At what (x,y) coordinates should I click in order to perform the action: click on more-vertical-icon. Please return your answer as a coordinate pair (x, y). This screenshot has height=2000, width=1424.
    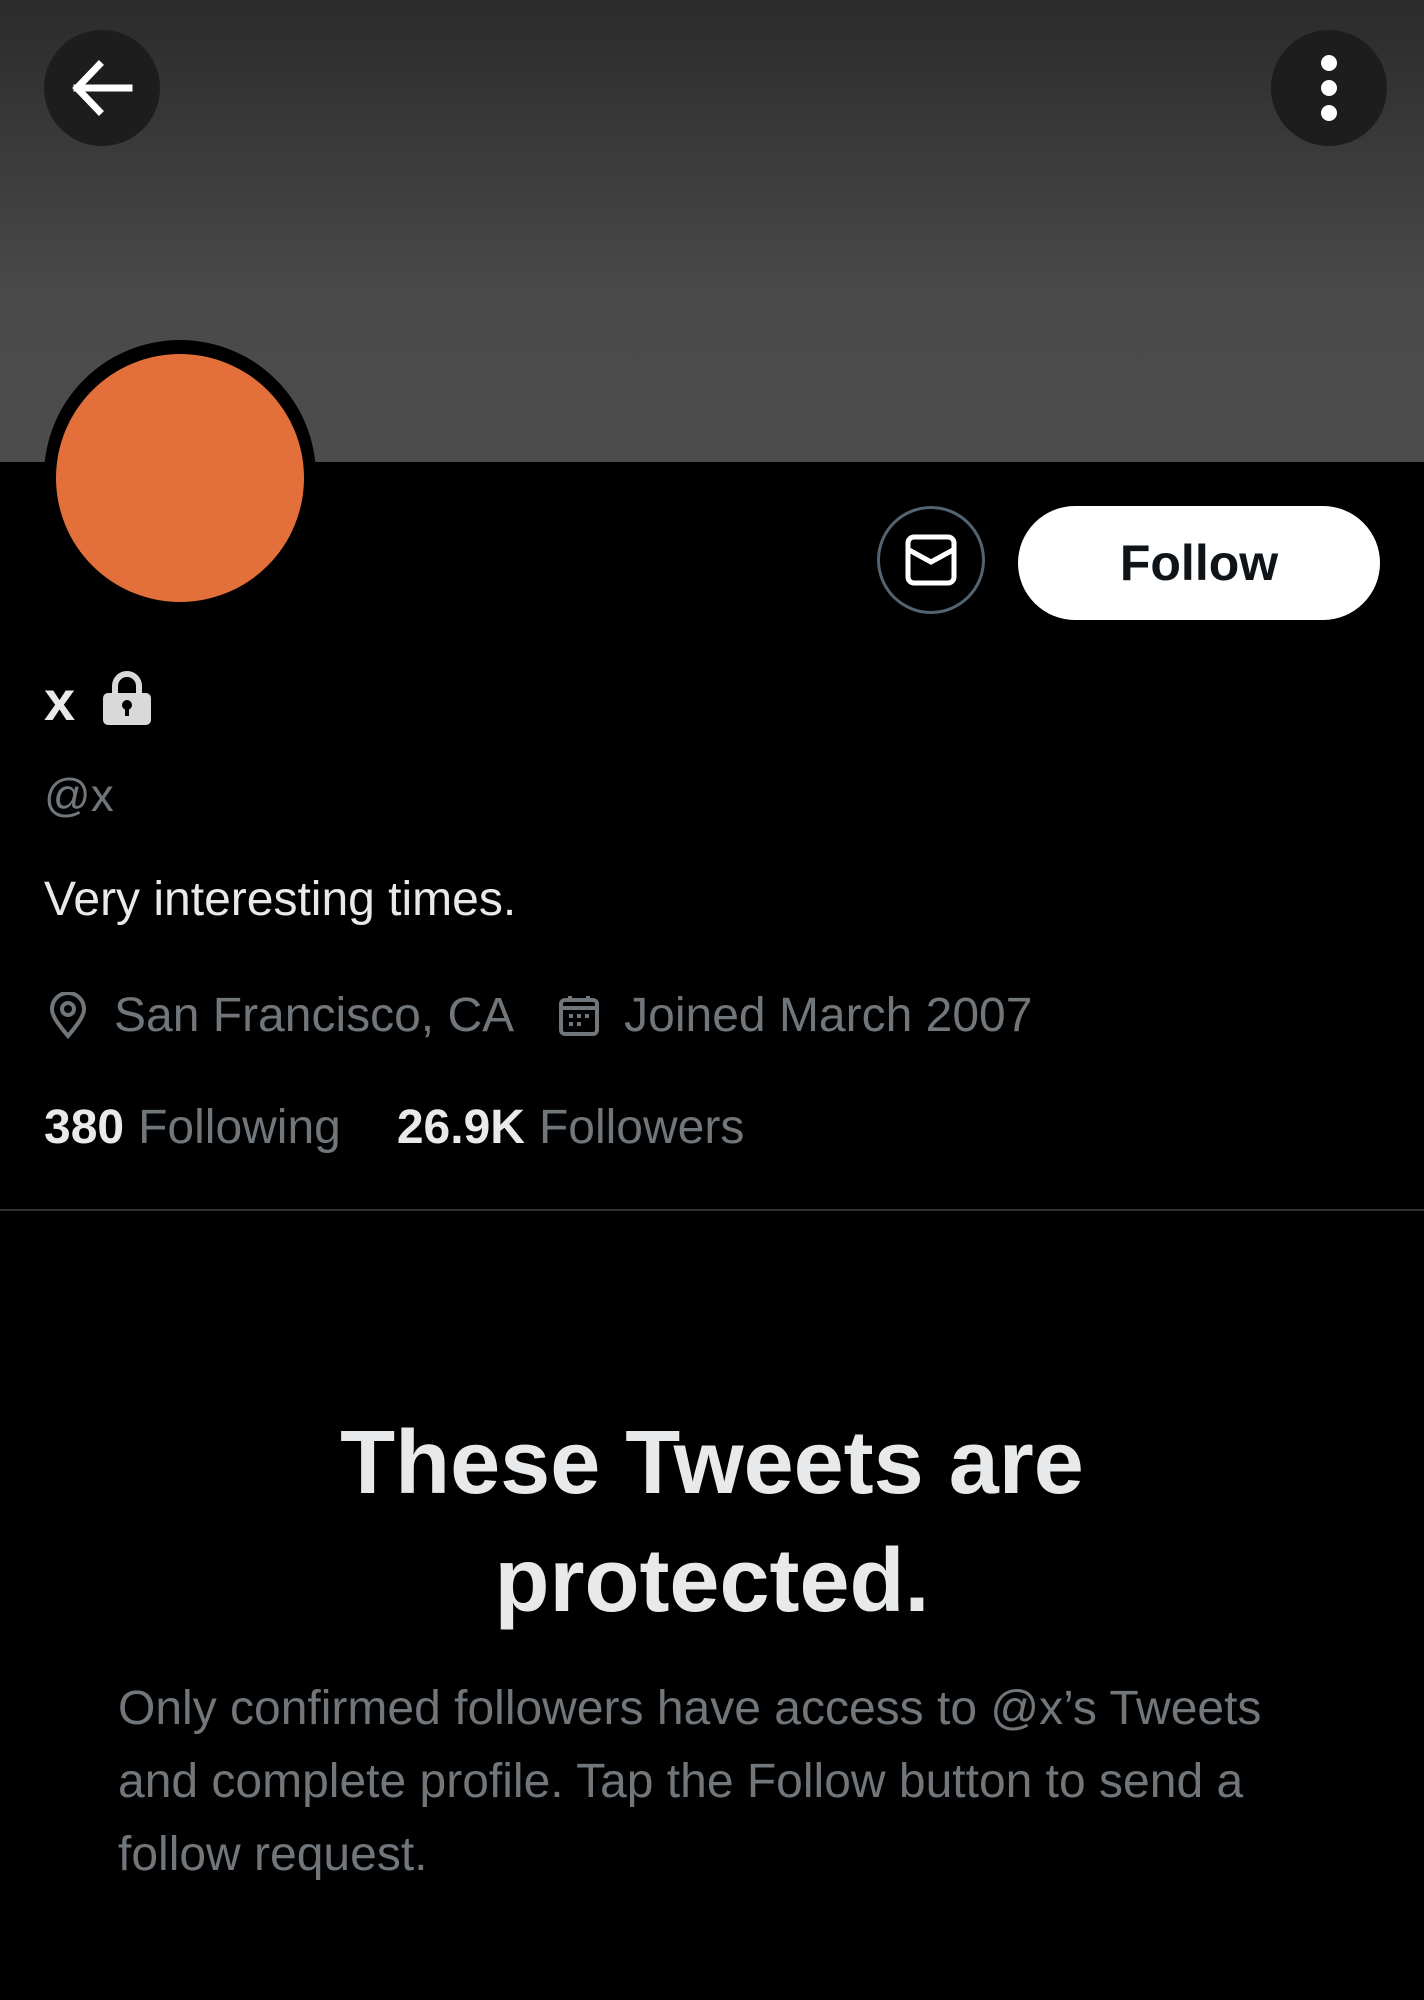
    Looking at the image, I should click on (1329, 88).